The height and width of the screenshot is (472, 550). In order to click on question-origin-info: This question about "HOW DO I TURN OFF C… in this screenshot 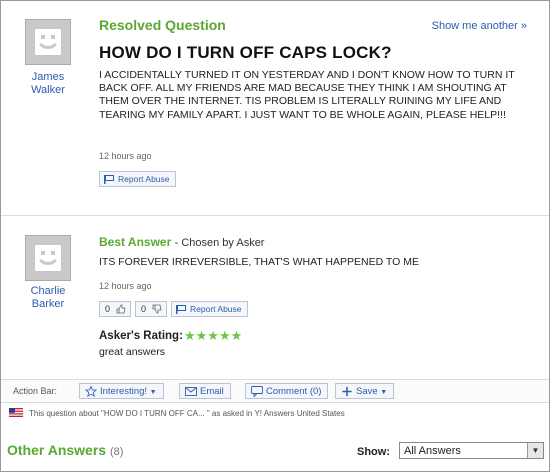, I will do `click(177, 413)`.